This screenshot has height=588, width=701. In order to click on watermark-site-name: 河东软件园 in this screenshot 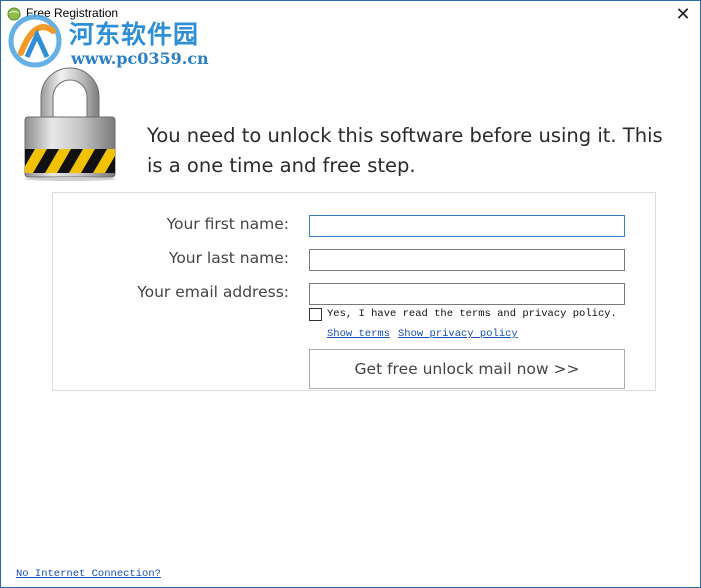, I will do `click(134, 34)`.